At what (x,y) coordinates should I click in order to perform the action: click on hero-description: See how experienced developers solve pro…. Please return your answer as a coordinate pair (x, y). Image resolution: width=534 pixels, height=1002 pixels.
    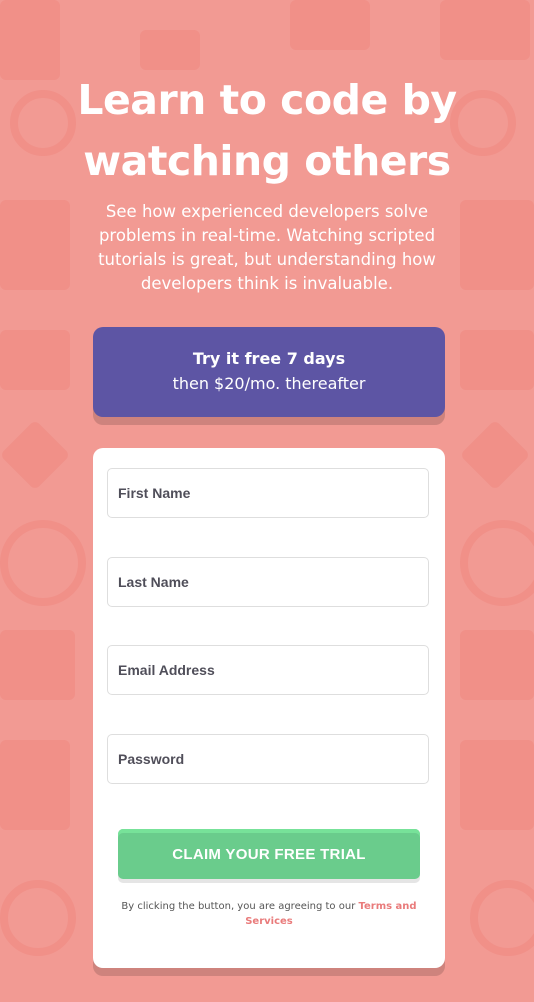
    Looking at the image, I should click on (267, 247).